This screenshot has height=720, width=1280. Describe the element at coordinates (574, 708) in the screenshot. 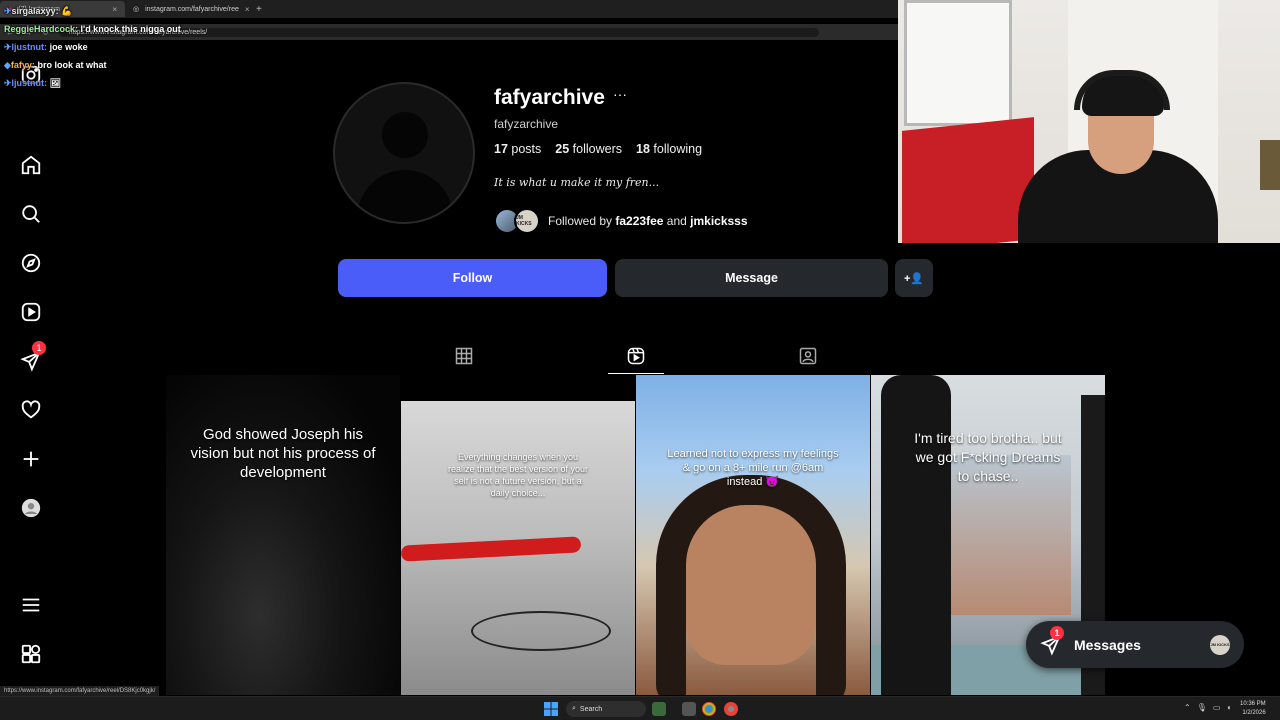

I see `search-icon: ⌕` at that location.